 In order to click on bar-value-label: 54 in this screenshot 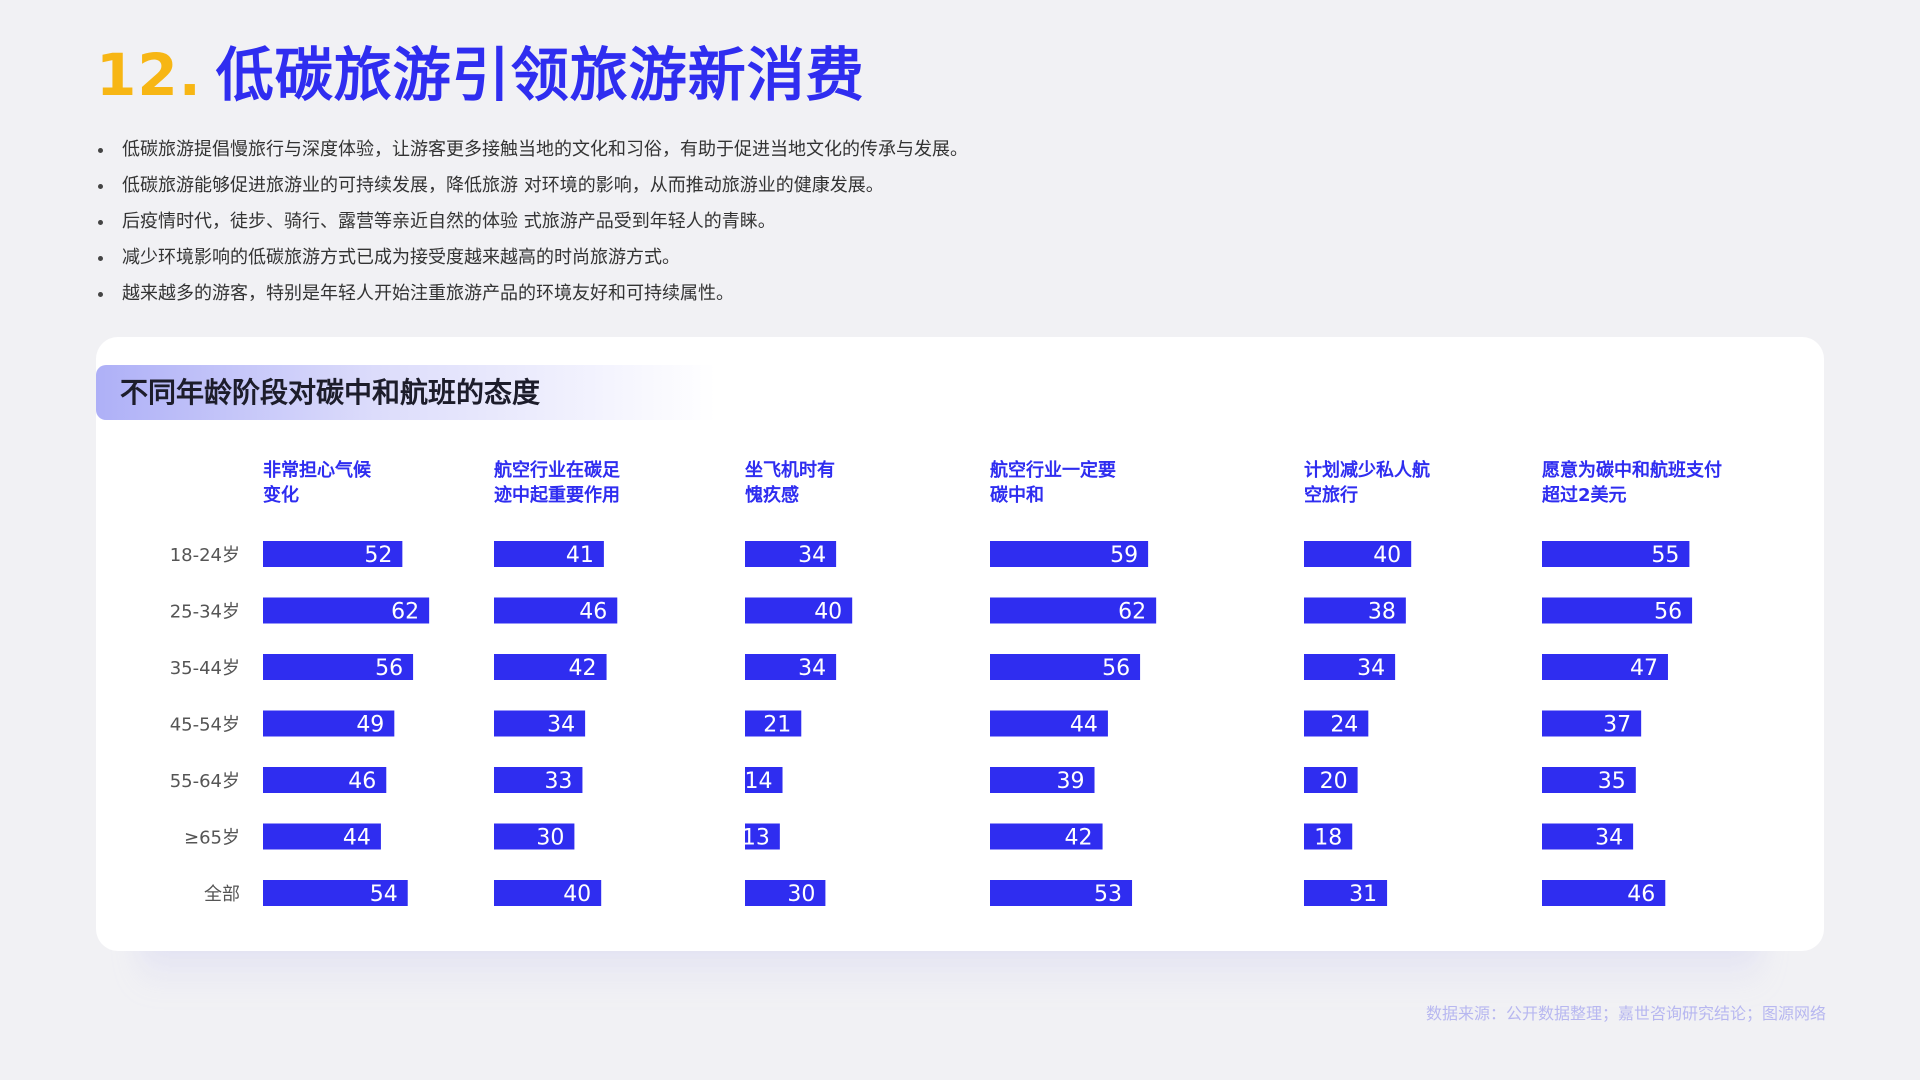, I will do `click(384, 894)`.